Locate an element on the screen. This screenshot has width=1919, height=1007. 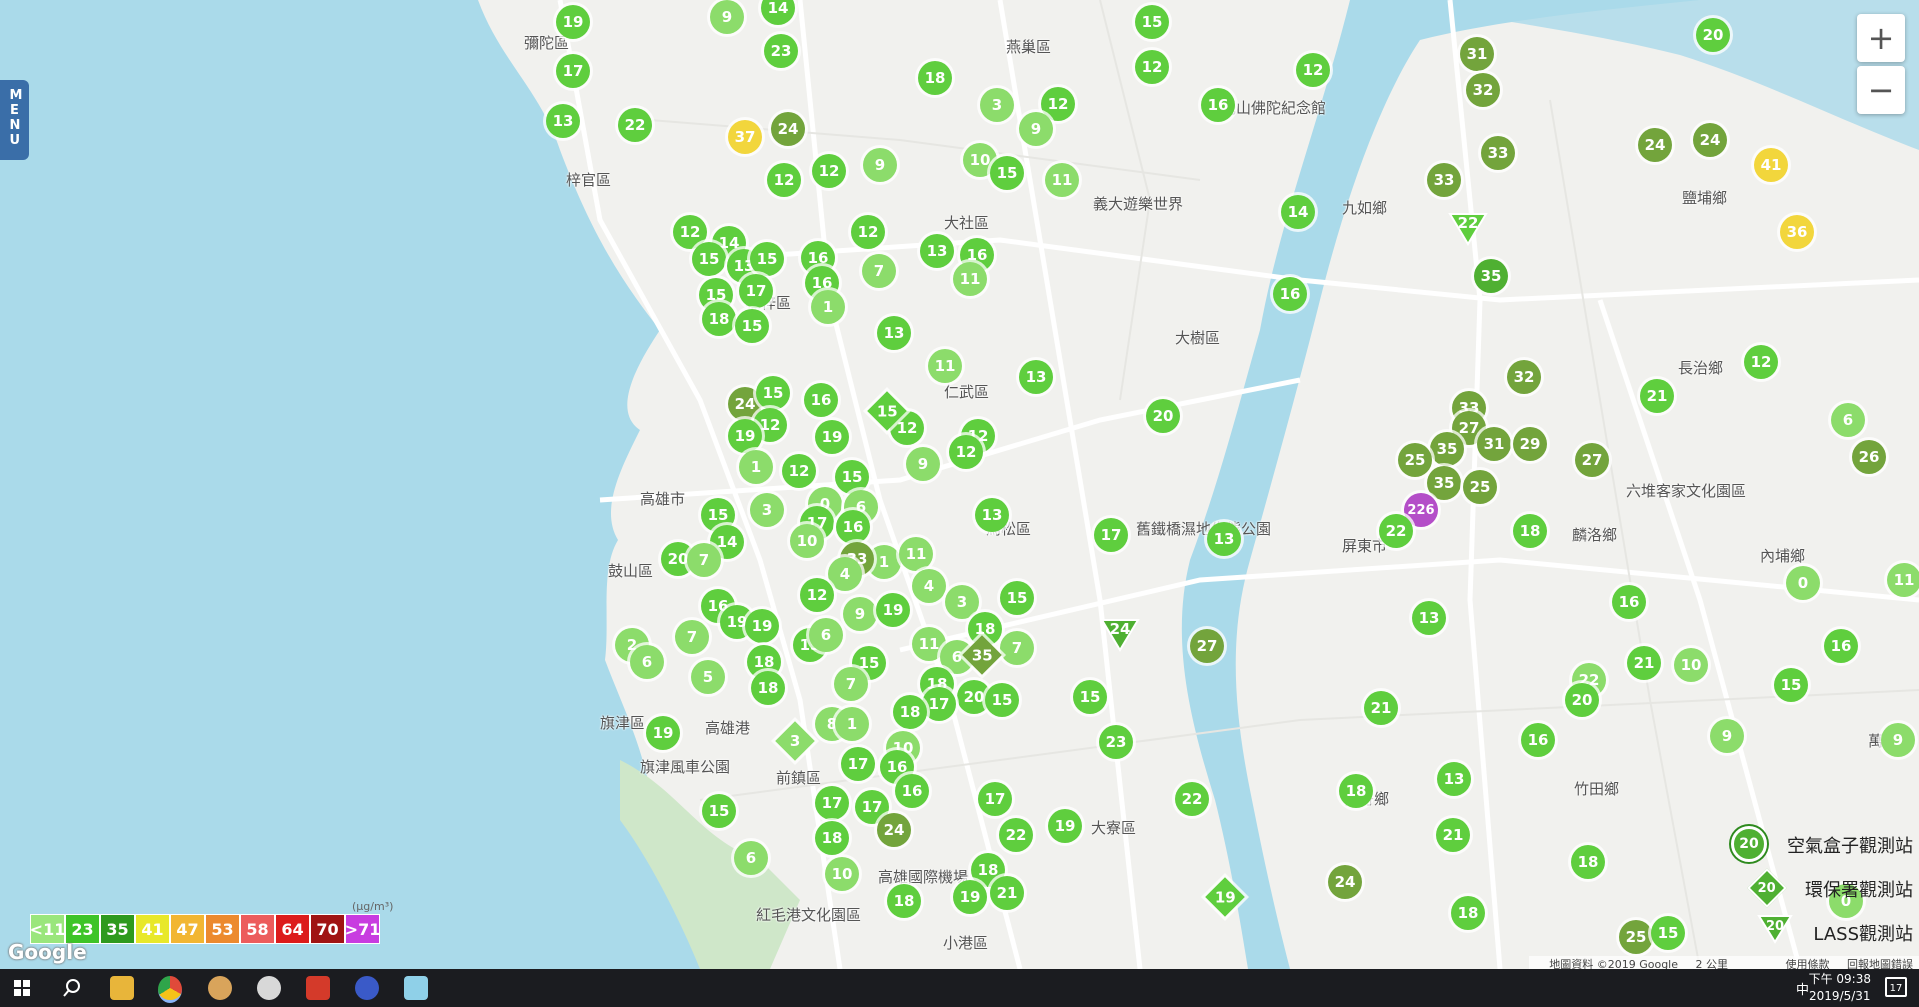
ime-indicator: 中 is located at coordinates (1802, 988).